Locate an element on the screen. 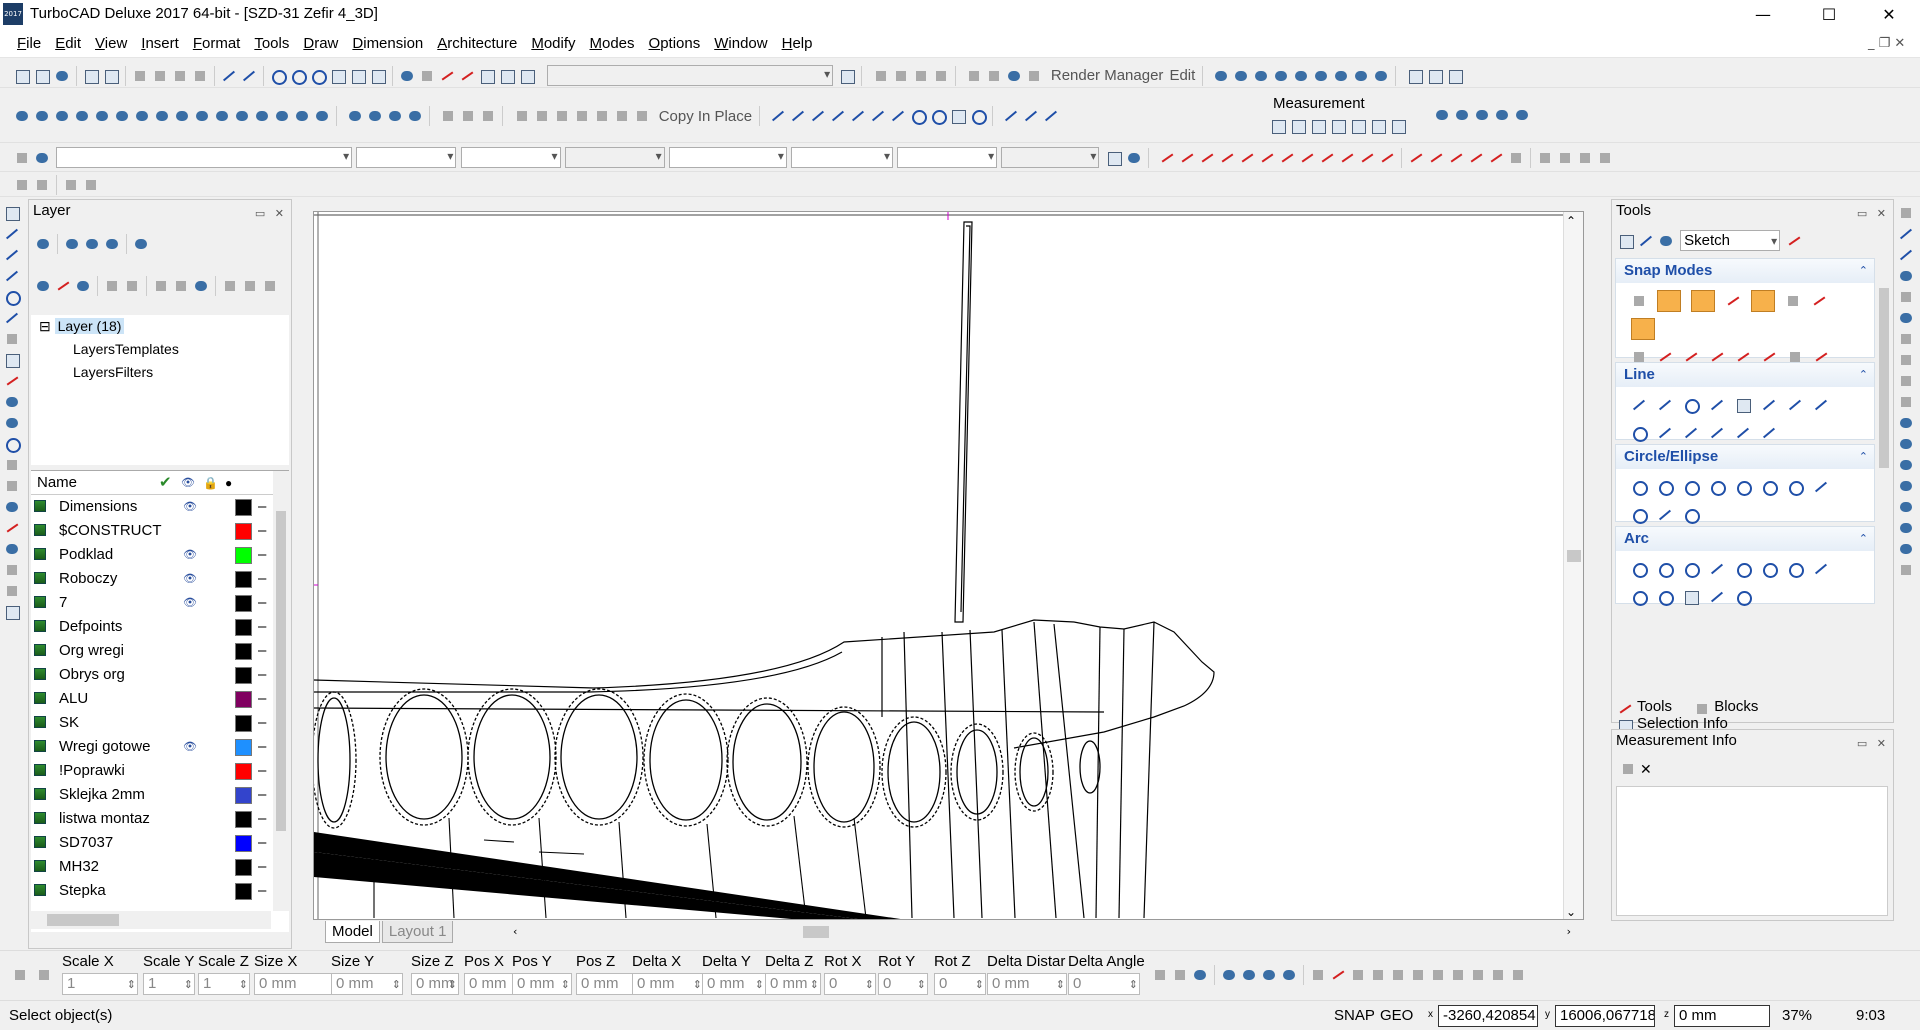 The height and width of the screenshot is (1030, 1920). view-back-icon is located at coordinates (1261, 76).